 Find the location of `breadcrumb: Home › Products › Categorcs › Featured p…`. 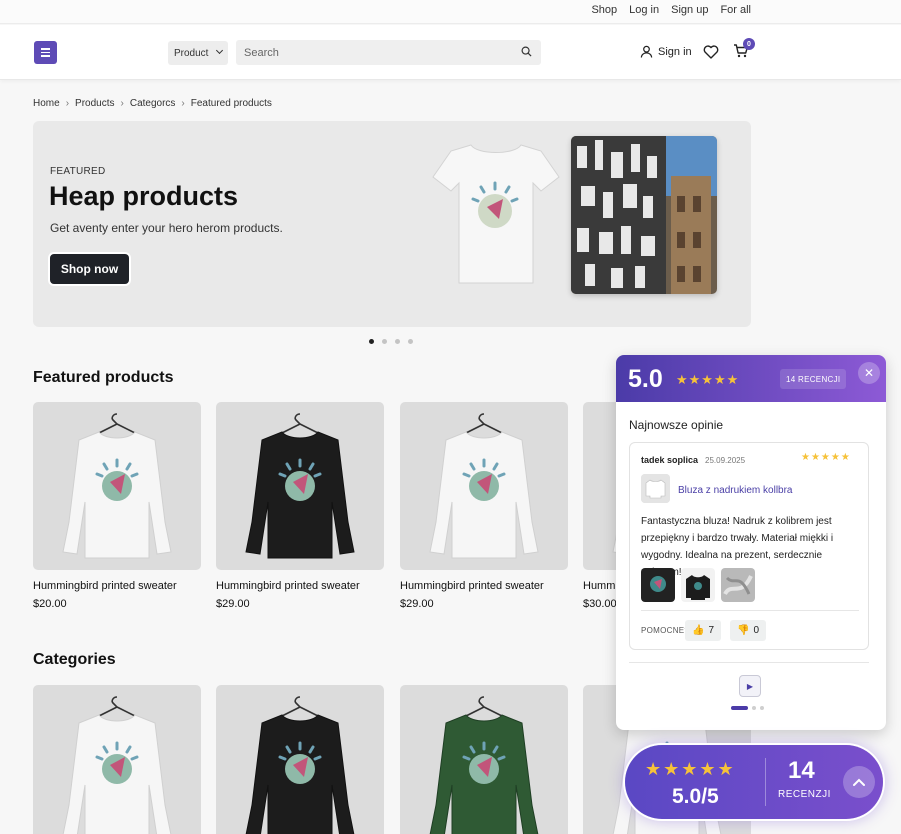

breadcrumb: Home › Products › Categorcs › Featured p… is located at coordinates (152, 103).